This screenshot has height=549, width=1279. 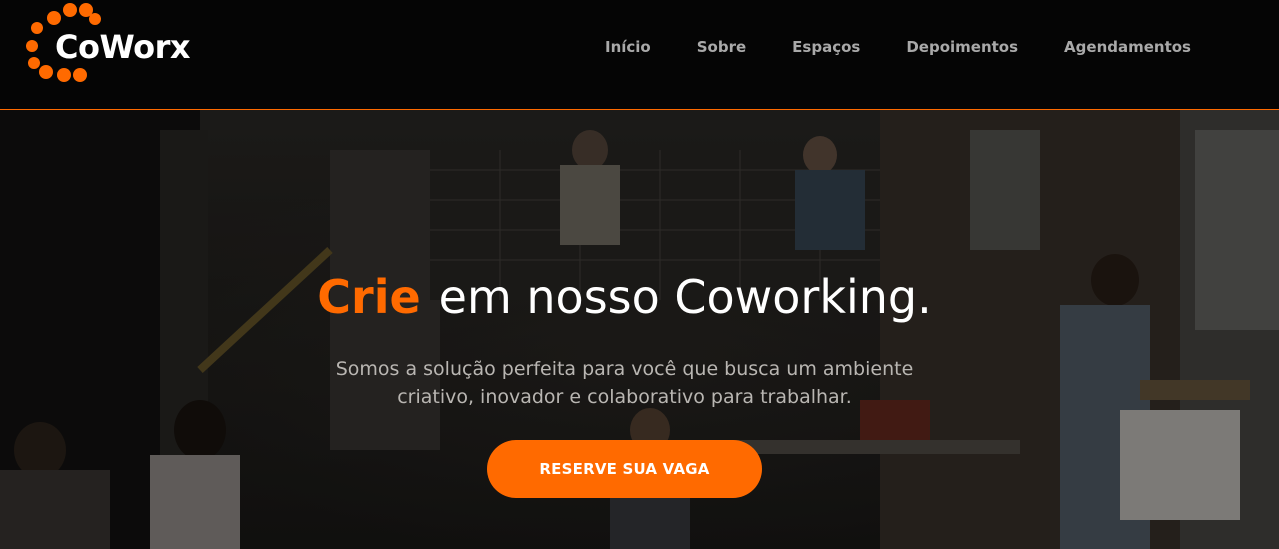 What do you see at coordinates (721, 47) in the screenshot?
I see `nav-sobre: Sobre` at bounding box center [721, 47].